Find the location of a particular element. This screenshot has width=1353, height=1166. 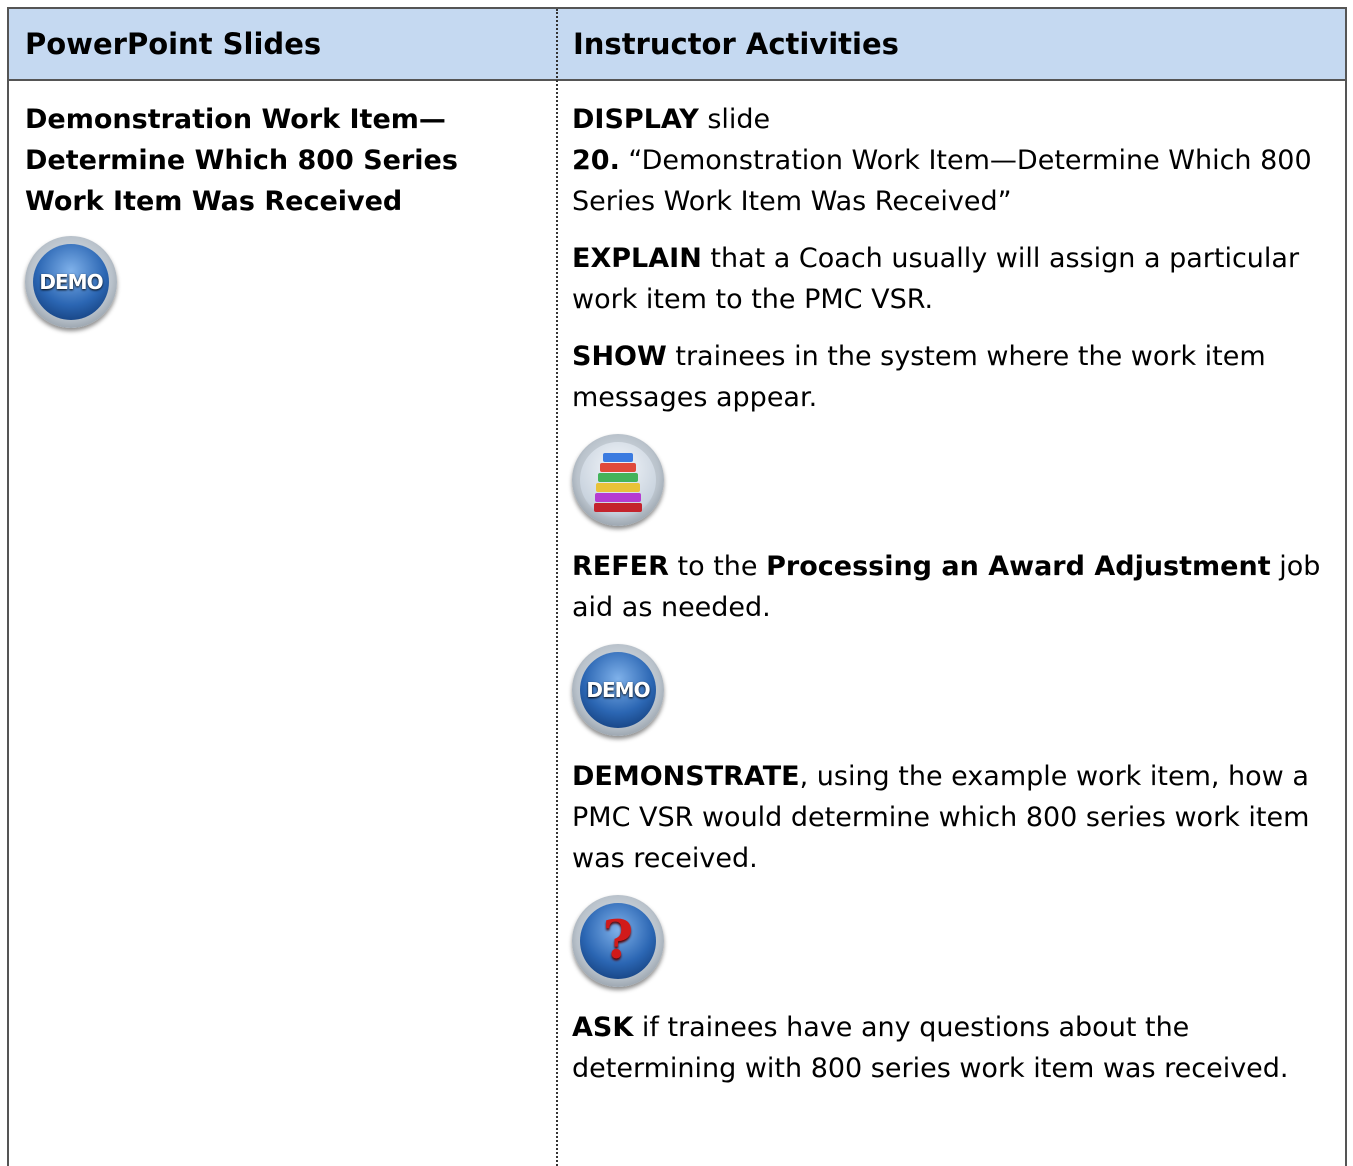

job-aid-name: Processing an Award Adjustment is located at coordinates (1018, 566).